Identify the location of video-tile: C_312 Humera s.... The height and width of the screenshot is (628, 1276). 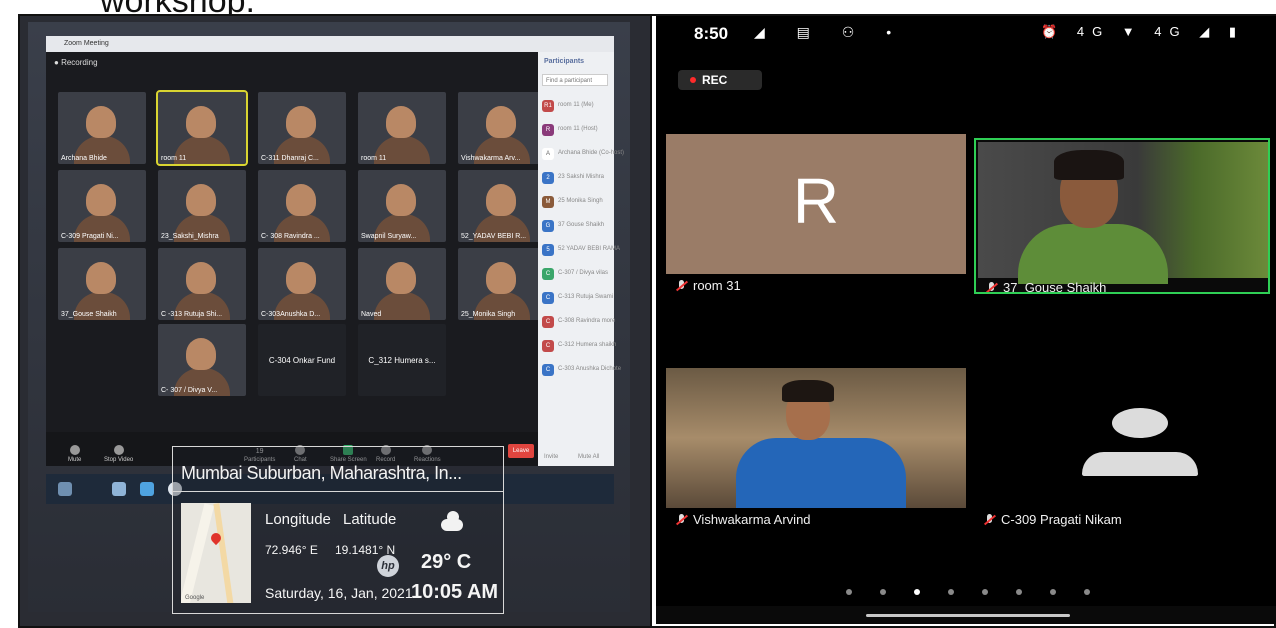
(402, 360).